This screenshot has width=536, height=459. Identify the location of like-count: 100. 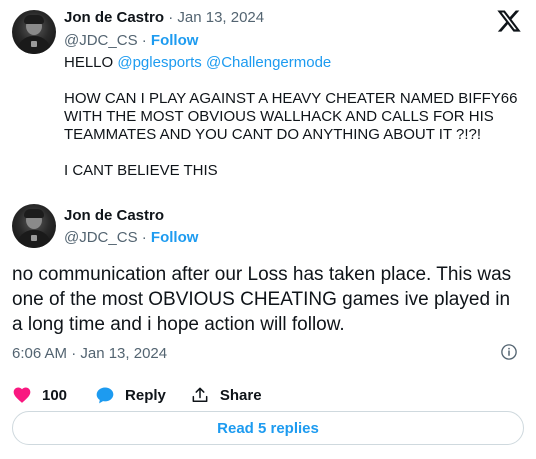
(55, 395).